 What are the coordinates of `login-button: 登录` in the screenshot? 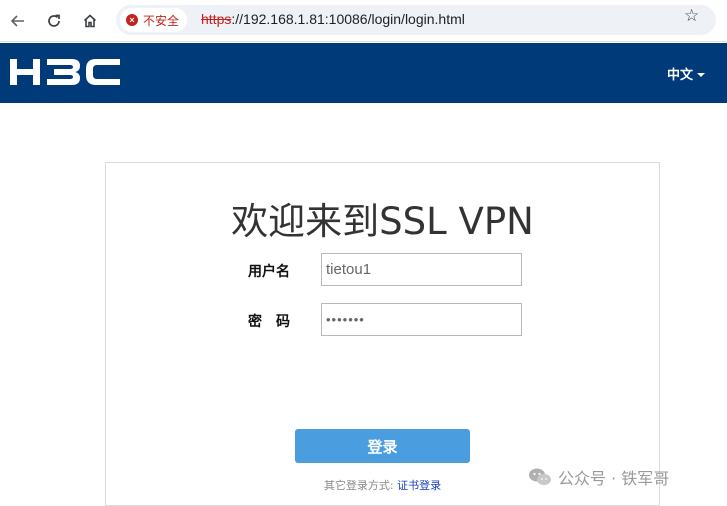 It's located at (382, 446).